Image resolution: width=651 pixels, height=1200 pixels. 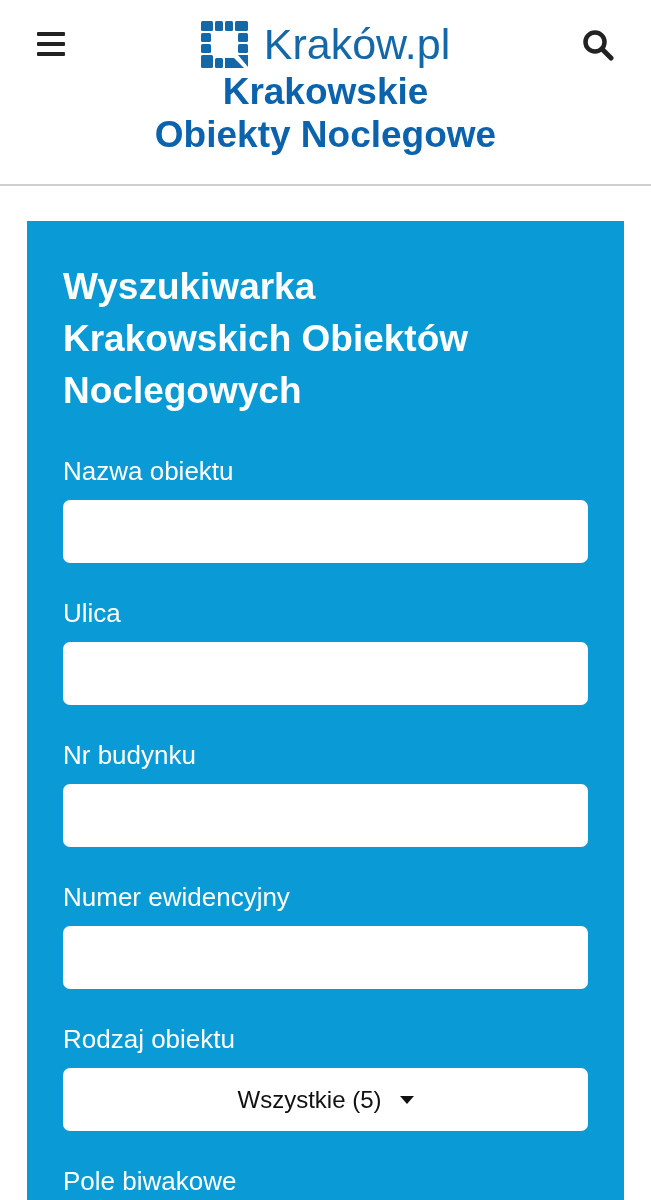 What do you see at coordinates (406, 1099) in the screenshot?
I see `caret-icon` at bounding box center [406, 1099].